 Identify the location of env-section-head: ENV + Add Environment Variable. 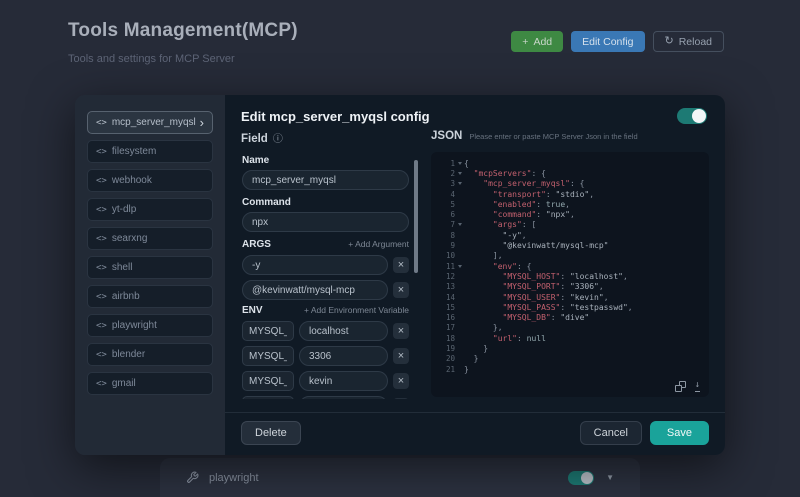
(325, 310).